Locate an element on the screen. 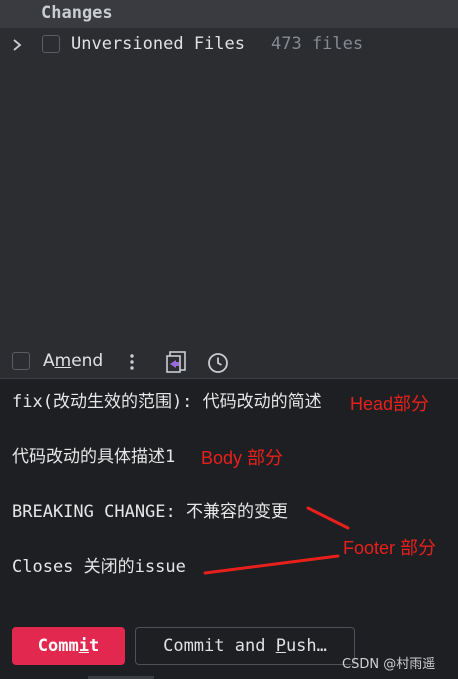 This screenshot has height=679, width=458. annotation-footer: Footer 部分 is located at coordinates (390, 548).